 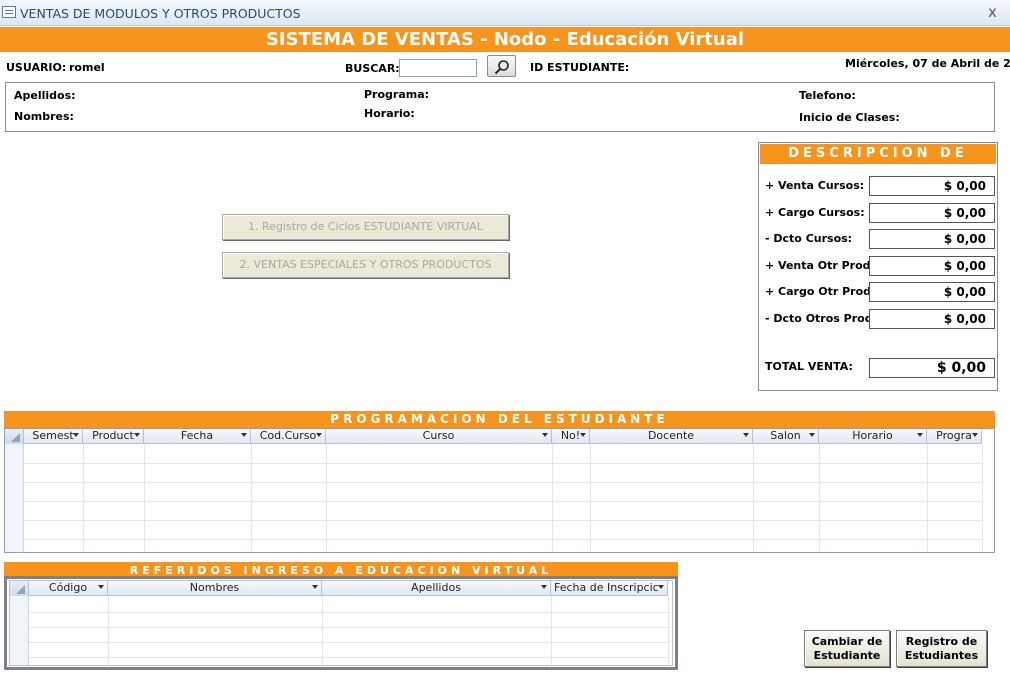 I want to click on registro-line2: Estudiantes, so click(x=941, y=655).